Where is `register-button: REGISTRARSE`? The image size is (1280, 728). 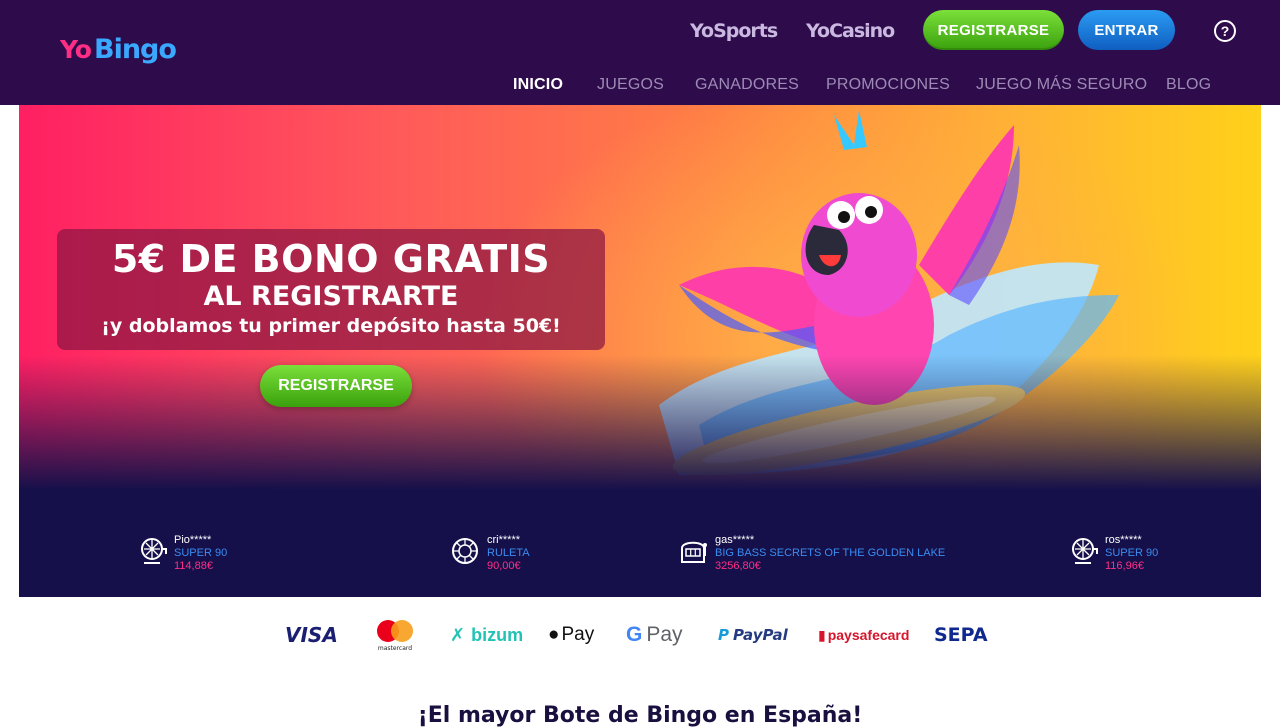 register-button: REGISTRARSE is located at coordinates (993, 30).